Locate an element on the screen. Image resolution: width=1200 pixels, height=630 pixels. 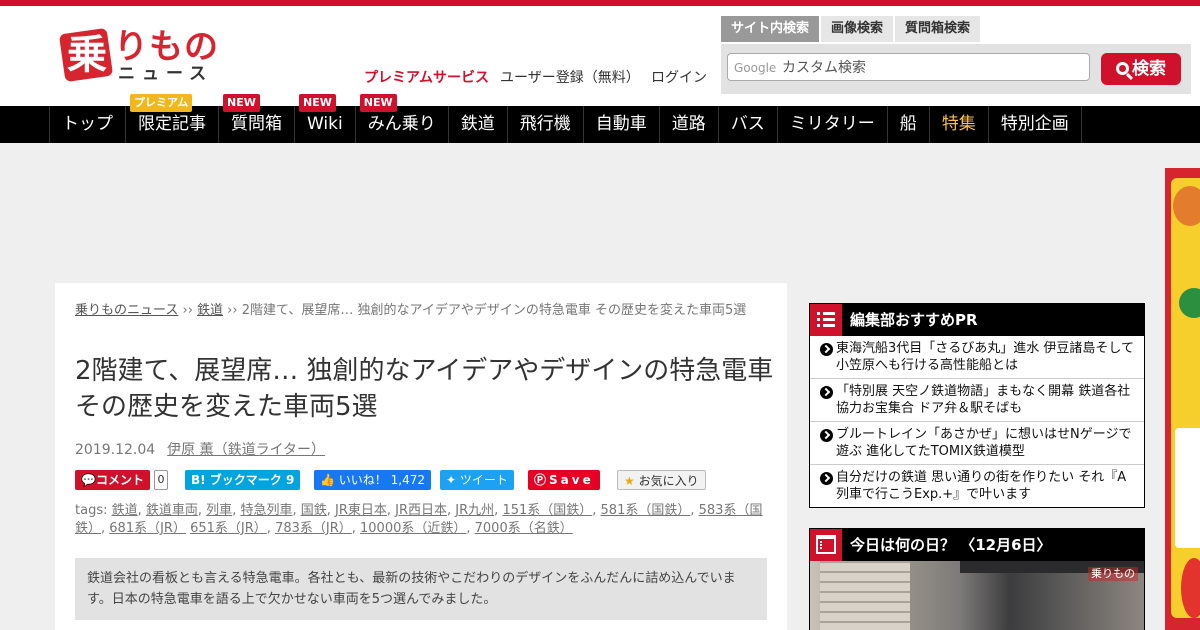
nav-item-railway: 鉄道 is located at coordinates (478, 124).